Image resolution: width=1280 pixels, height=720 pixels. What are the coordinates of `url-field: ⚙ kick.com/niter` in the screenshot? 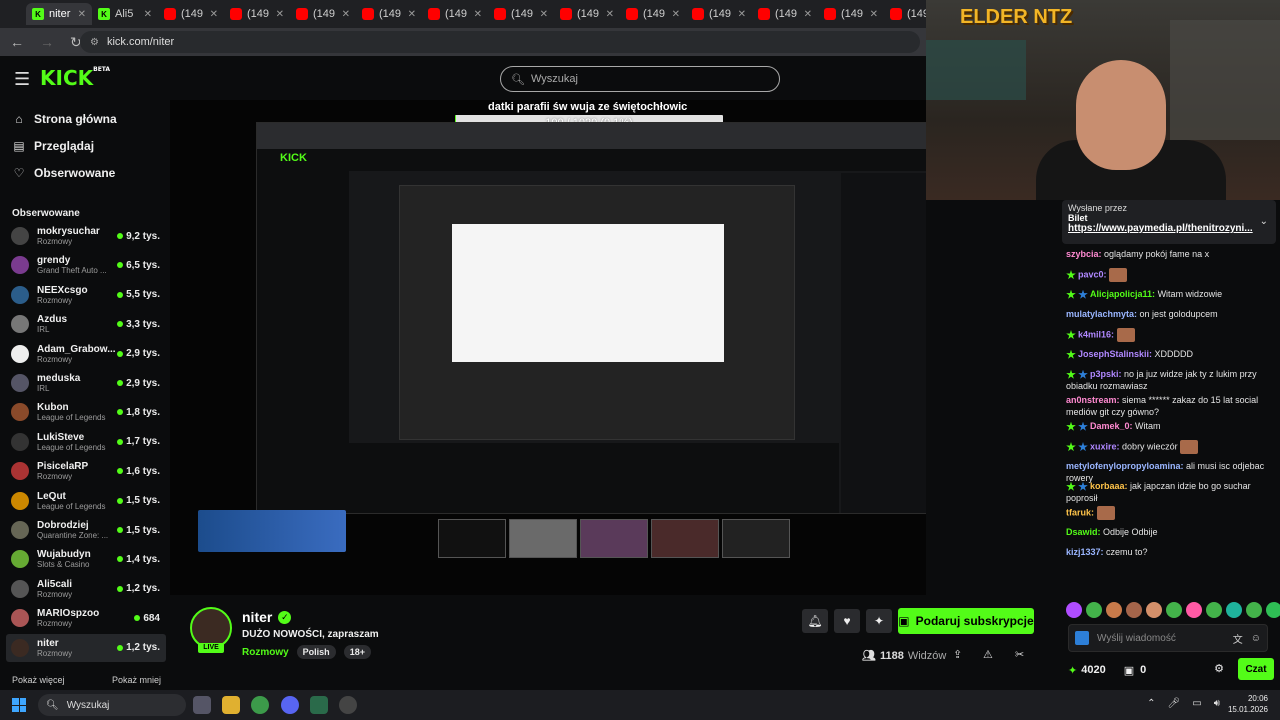 It's located at (500, 42).